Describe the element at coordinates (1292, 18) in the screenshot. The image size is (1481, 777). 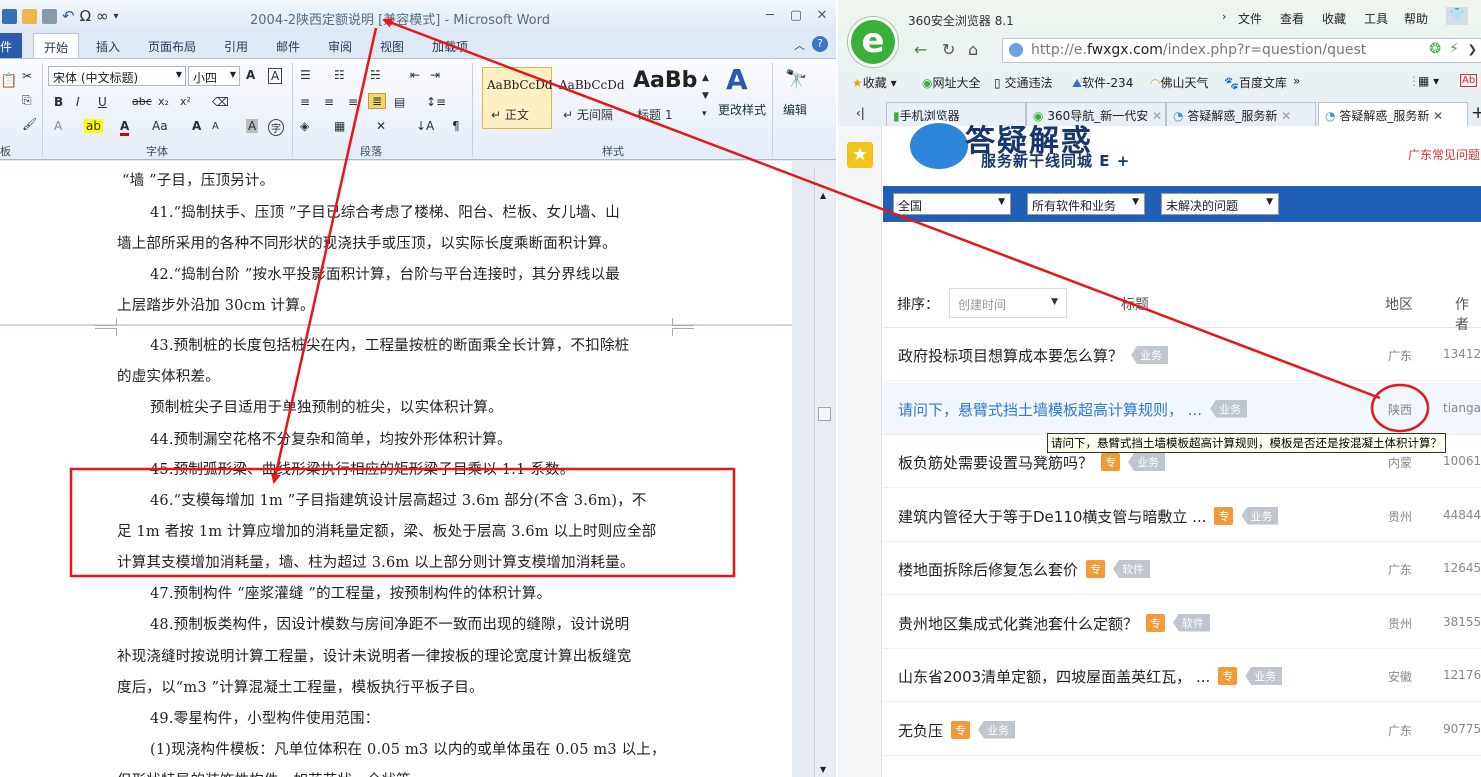
I see `menu-view: 查看` at that location.